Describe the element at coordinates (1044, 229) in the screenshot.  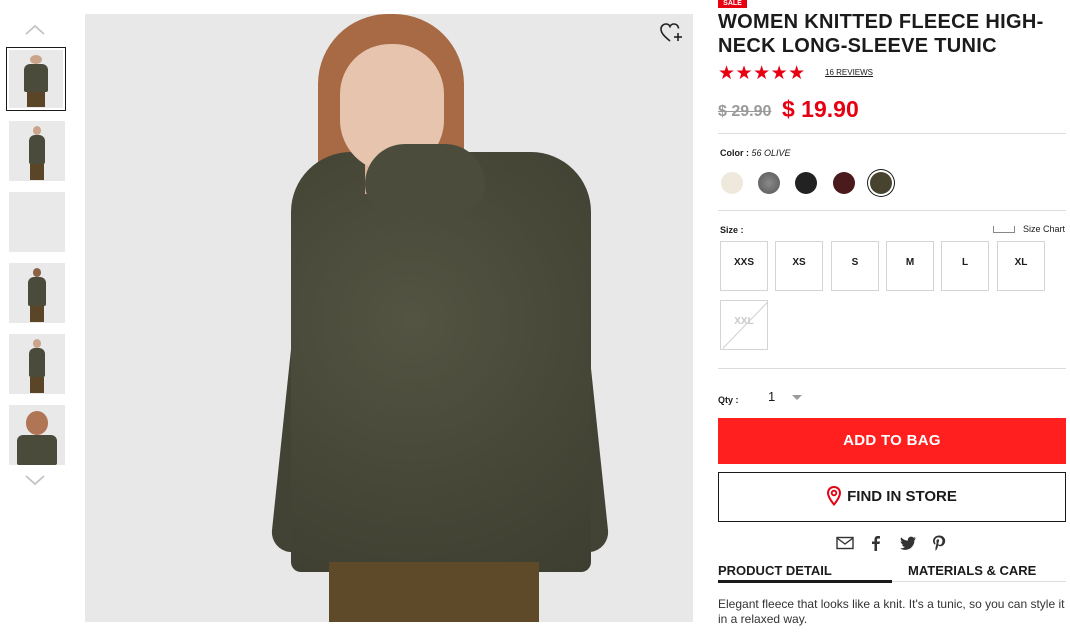
I see `size-chart-link: Size Chart` at that location.